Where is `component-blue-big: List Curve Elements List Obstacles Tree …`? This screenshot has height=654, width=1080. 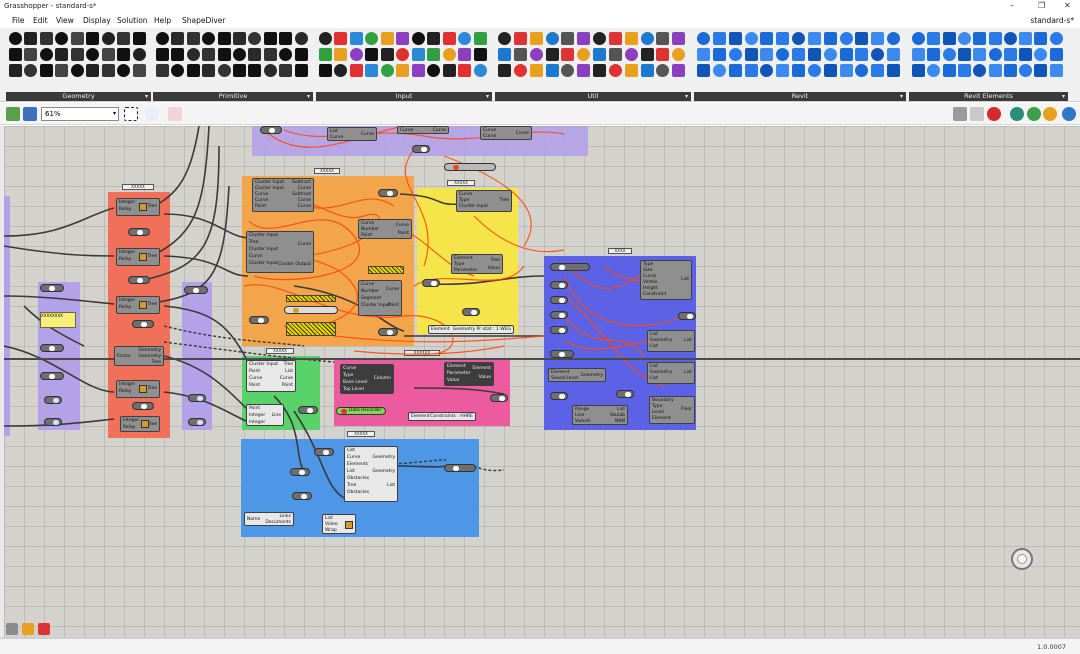 component-blue-big: List Curve Elements List Obstacles Tree … is located at coordinates (371, 474).